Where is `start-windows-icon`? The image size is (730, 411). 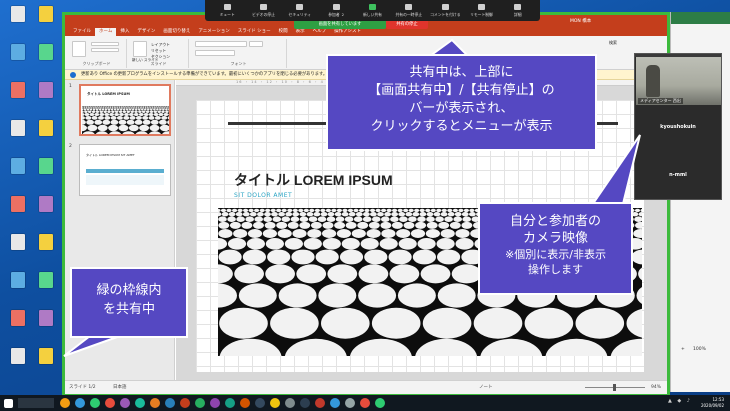
start-windows-icon is located at coordinates (8, 403).